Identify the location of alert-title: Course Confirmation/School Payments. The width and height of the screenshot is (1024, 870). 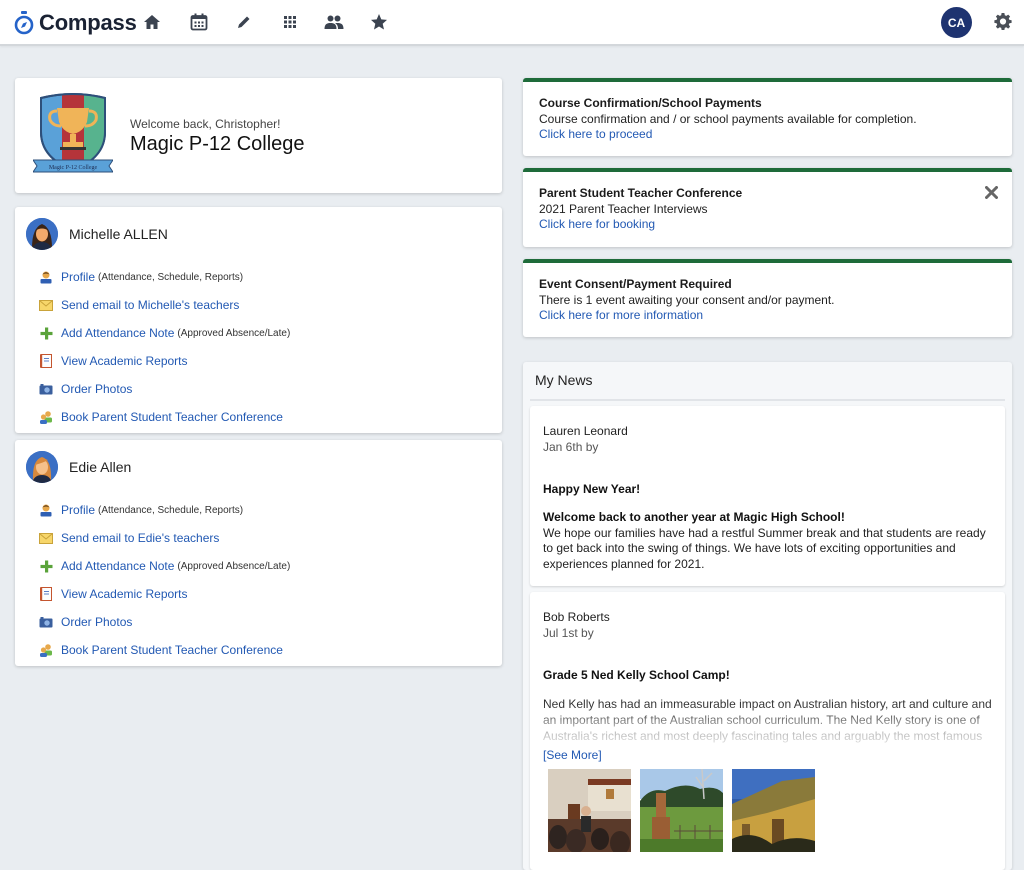
(650, 103).